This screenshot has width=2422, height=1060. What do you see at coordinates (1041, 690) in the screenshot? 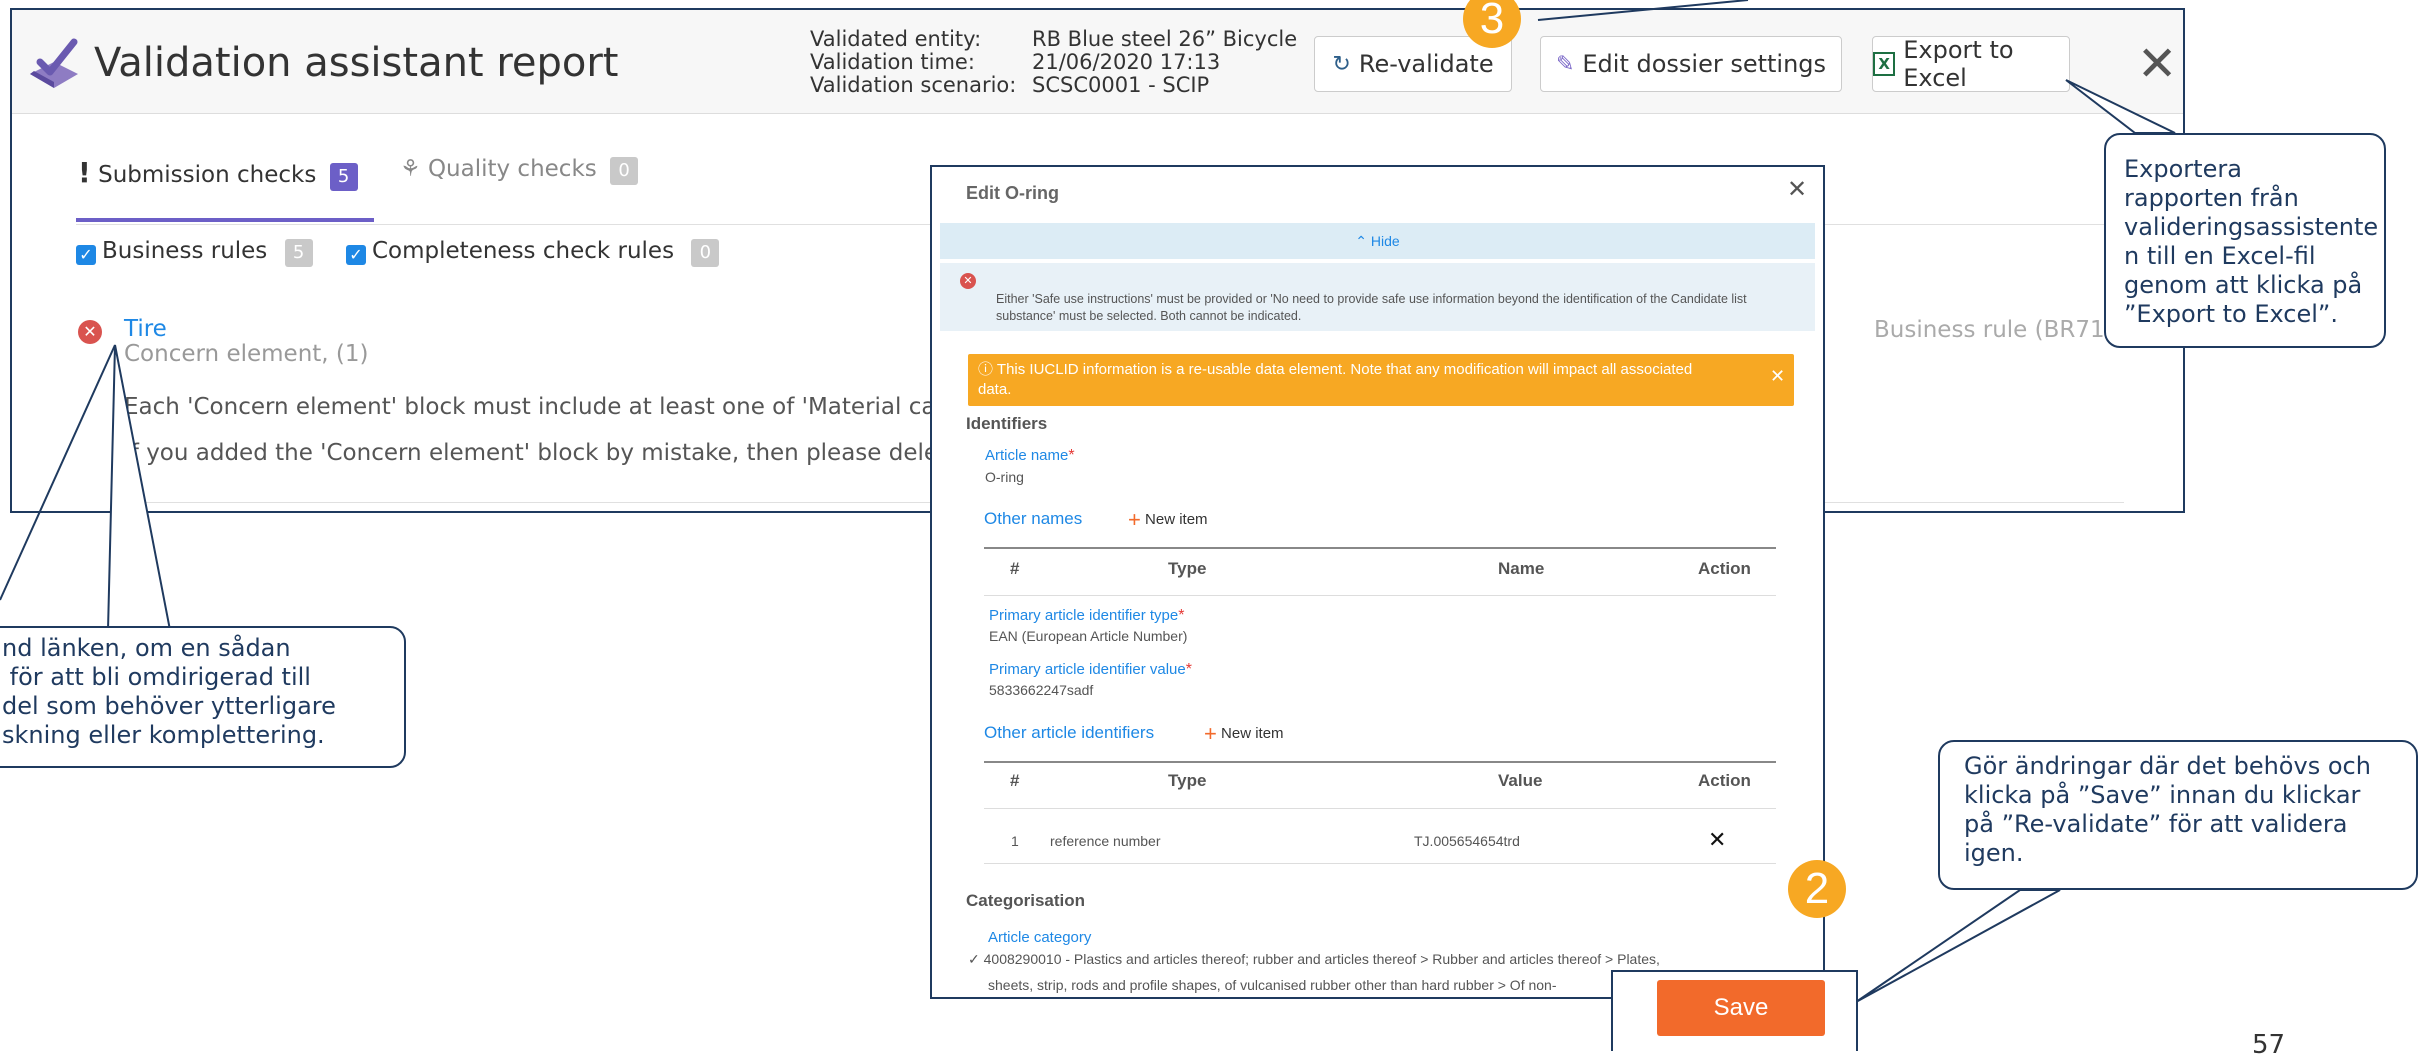
I see `primary-identifier-value-value: 5833662247sadf` at bounding box center [1041, 690].